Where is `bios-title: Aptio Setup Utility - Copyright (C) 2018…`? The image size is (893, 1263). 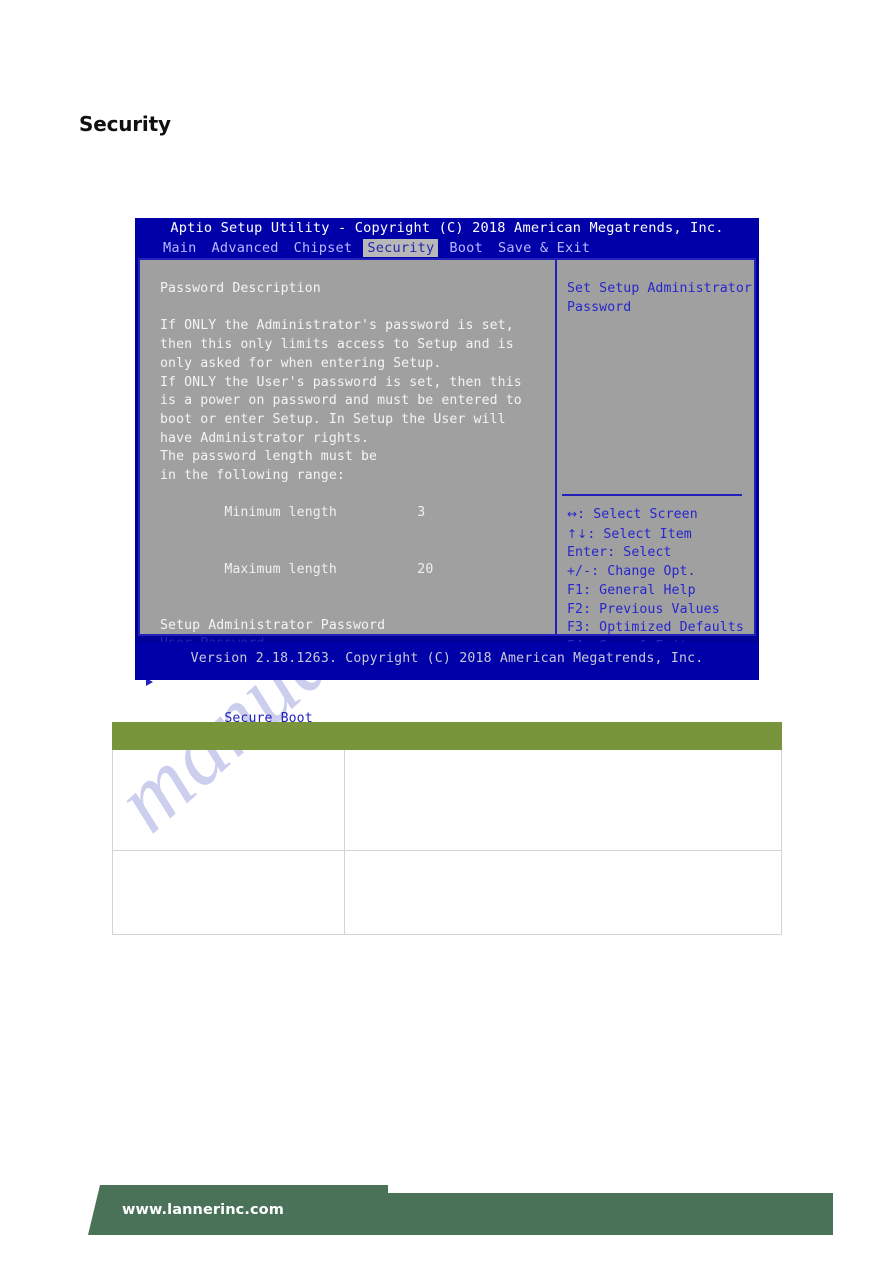
bios-title: Aptio Setup Utility - Copyright (C) 2018… is located at coordinates (447, 228).